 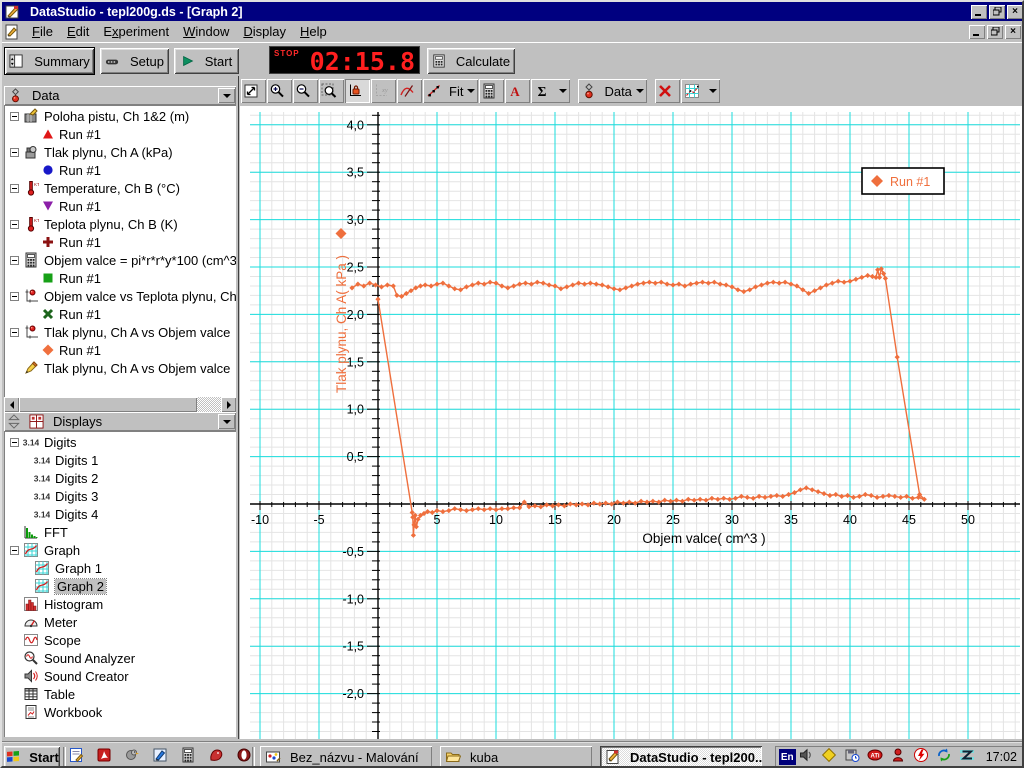 I want to click on display-tree-item: Scope, so click(x=120, y=640).